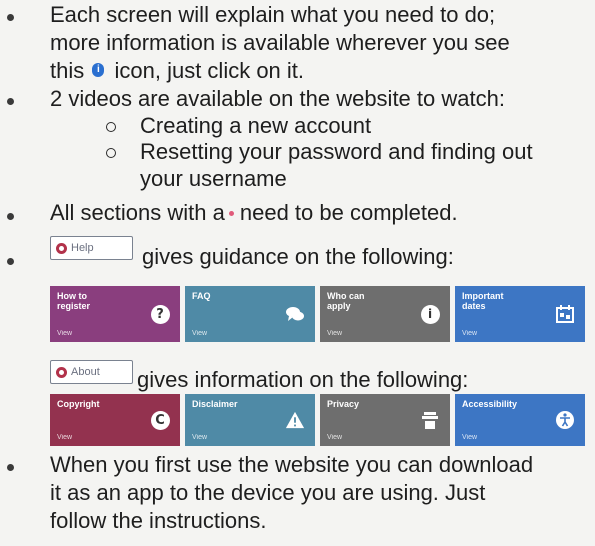  Describe the element at coordinates (565, 420) in the screenshot. I see `accessibility-icon` at that location.